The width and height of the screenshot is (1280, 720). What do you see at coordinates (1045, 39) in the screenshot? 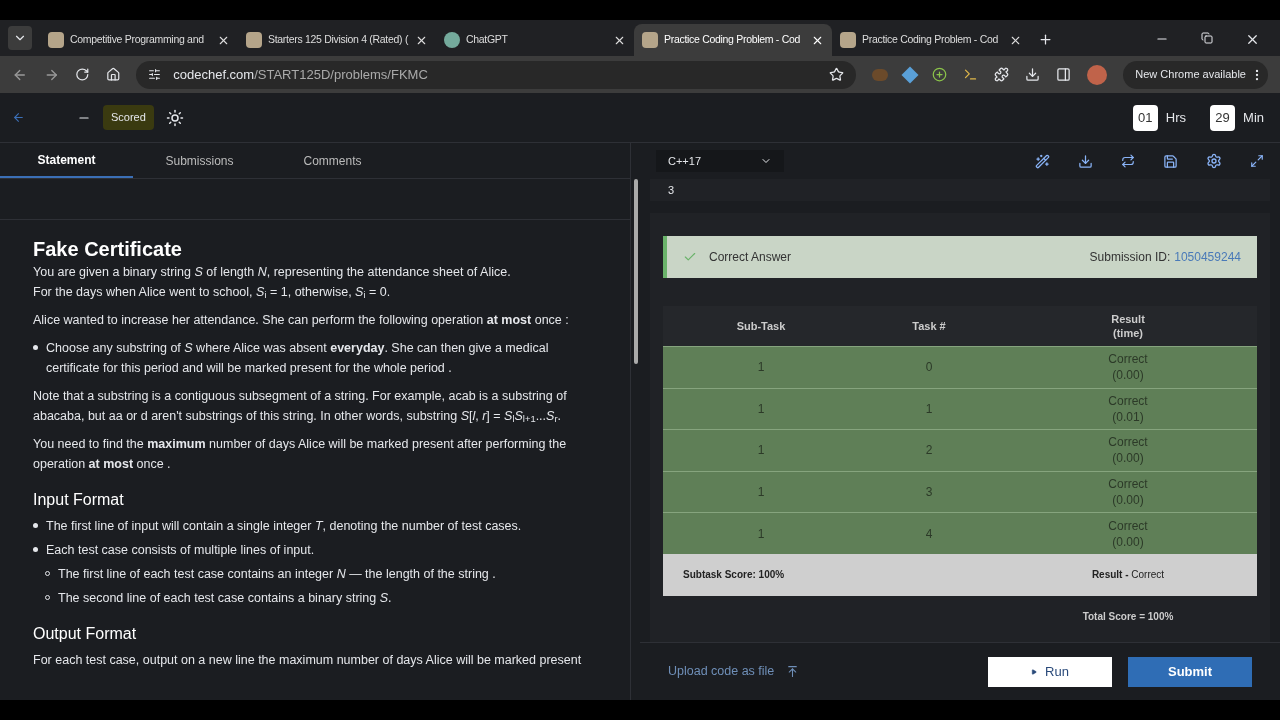
I see `new-tab-icon` at bounding box center [1045, 39].